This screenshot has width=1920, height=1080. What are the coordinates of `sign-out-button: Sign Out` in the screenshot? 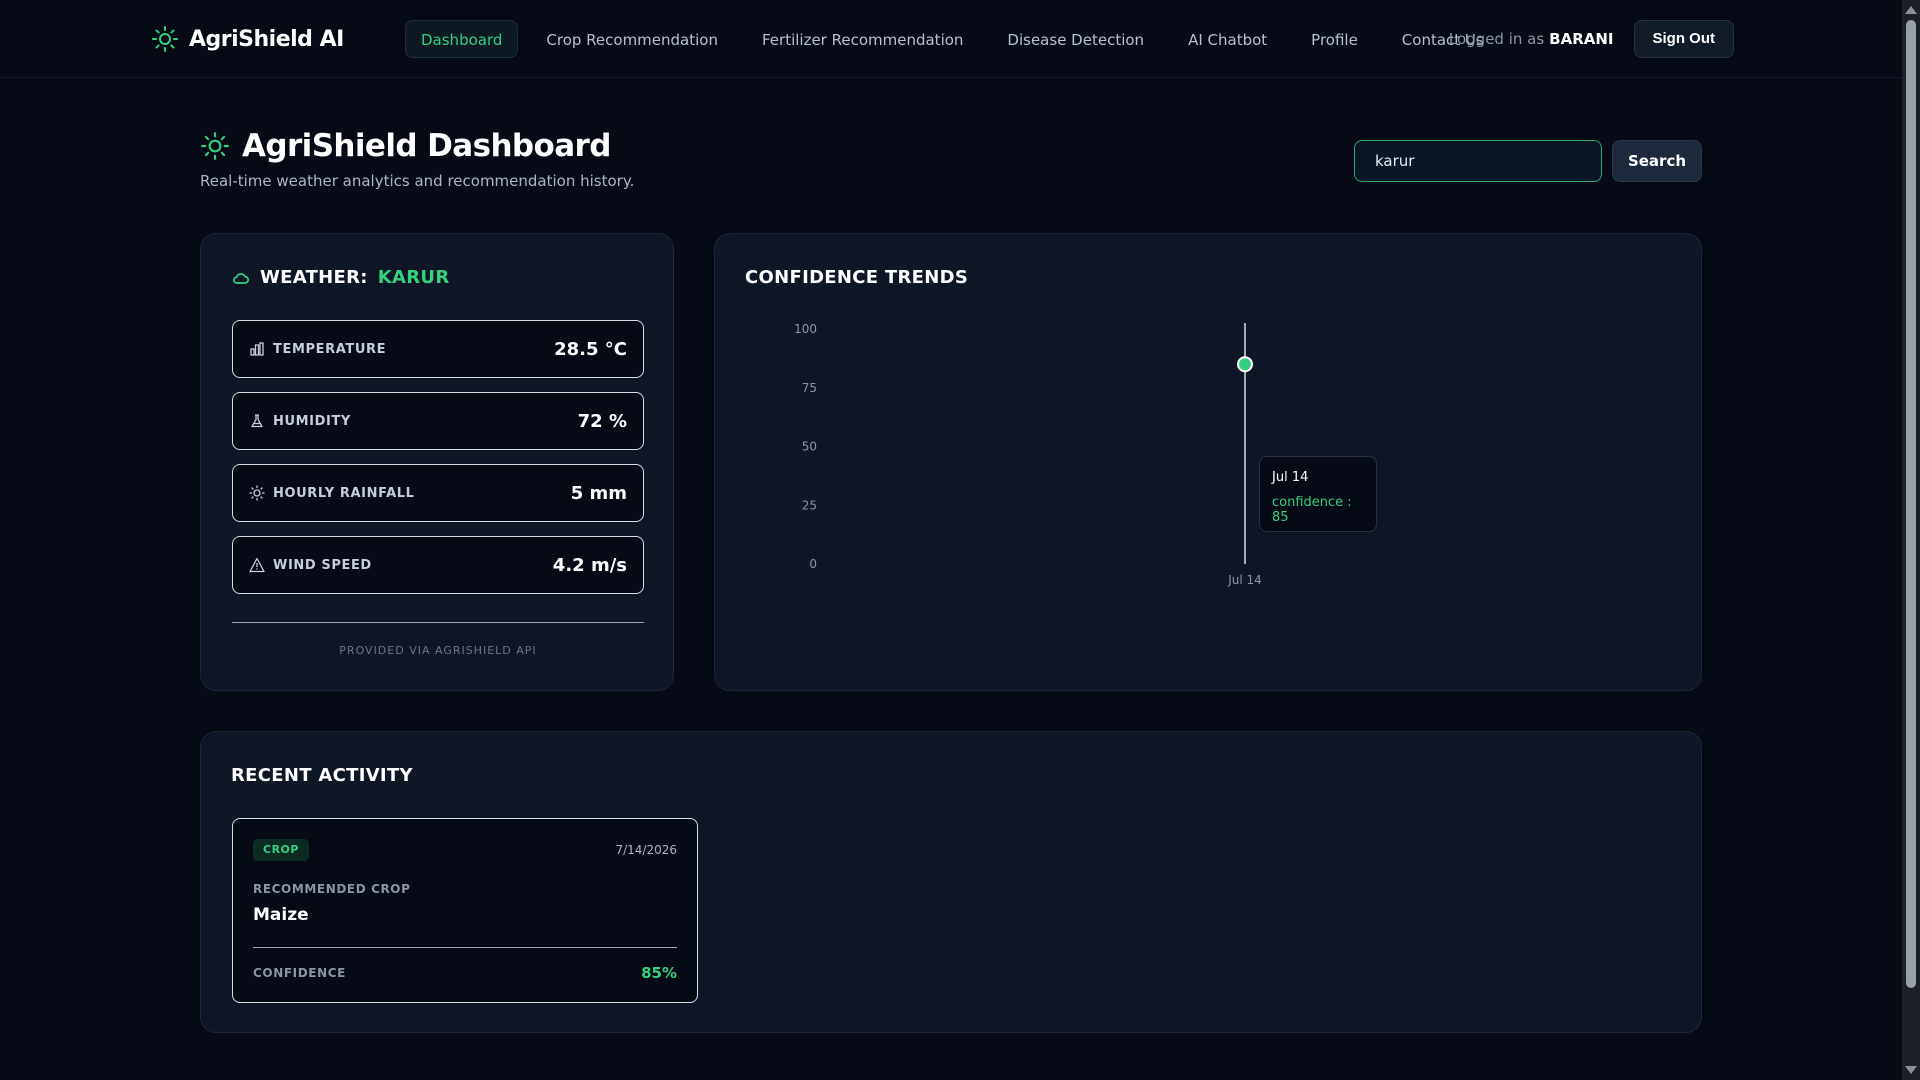 It's located at (1683, 39).